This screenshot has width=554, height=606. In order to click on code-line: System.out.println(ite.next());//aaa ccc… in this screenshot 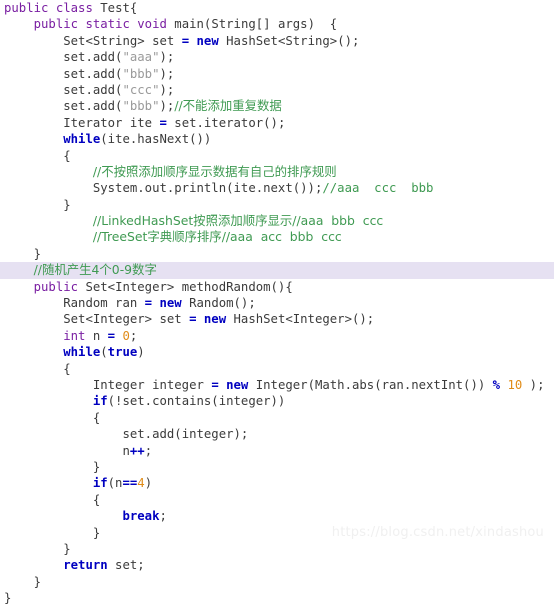, I will do `click(277, 188)`.